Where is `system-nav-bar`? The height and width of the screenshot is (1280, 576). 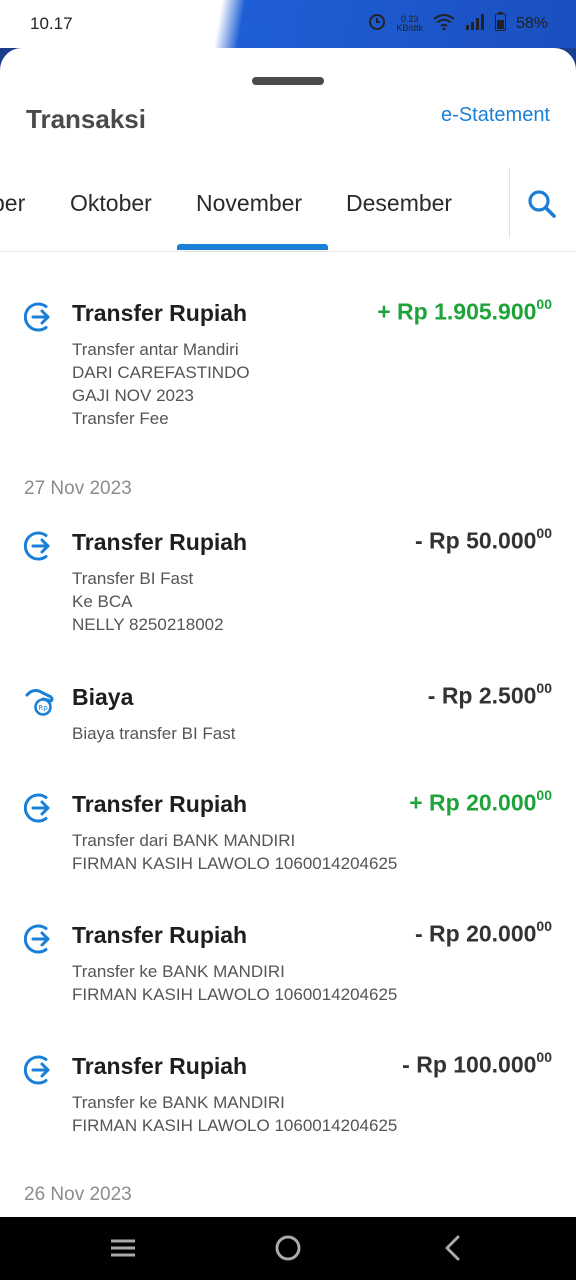
system-nav-bar is located at coordinates (288, 1248).